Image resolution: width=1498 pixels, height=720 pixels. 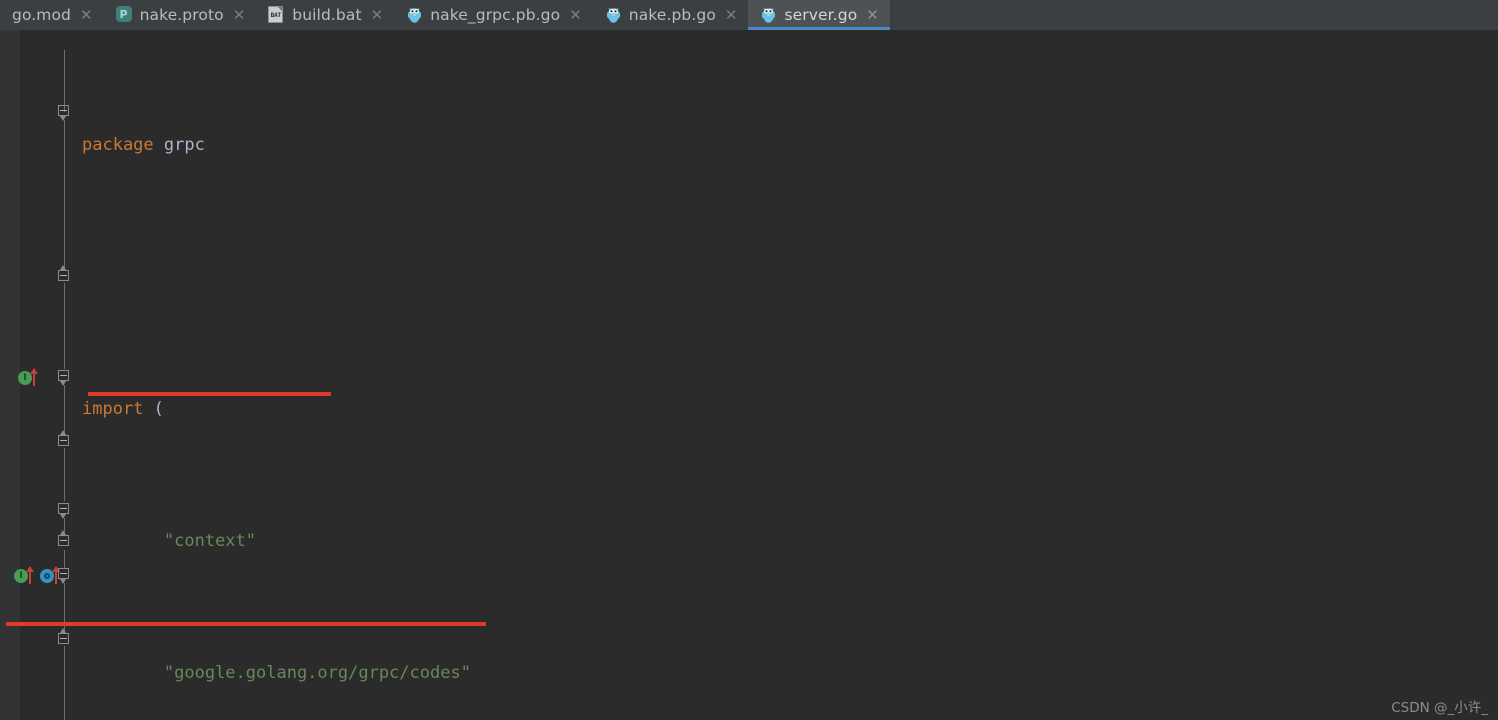 What do you see at coordinates (10, 375) in the screenshot?
I see `editor-gutter` at bounding box center [10, 375].